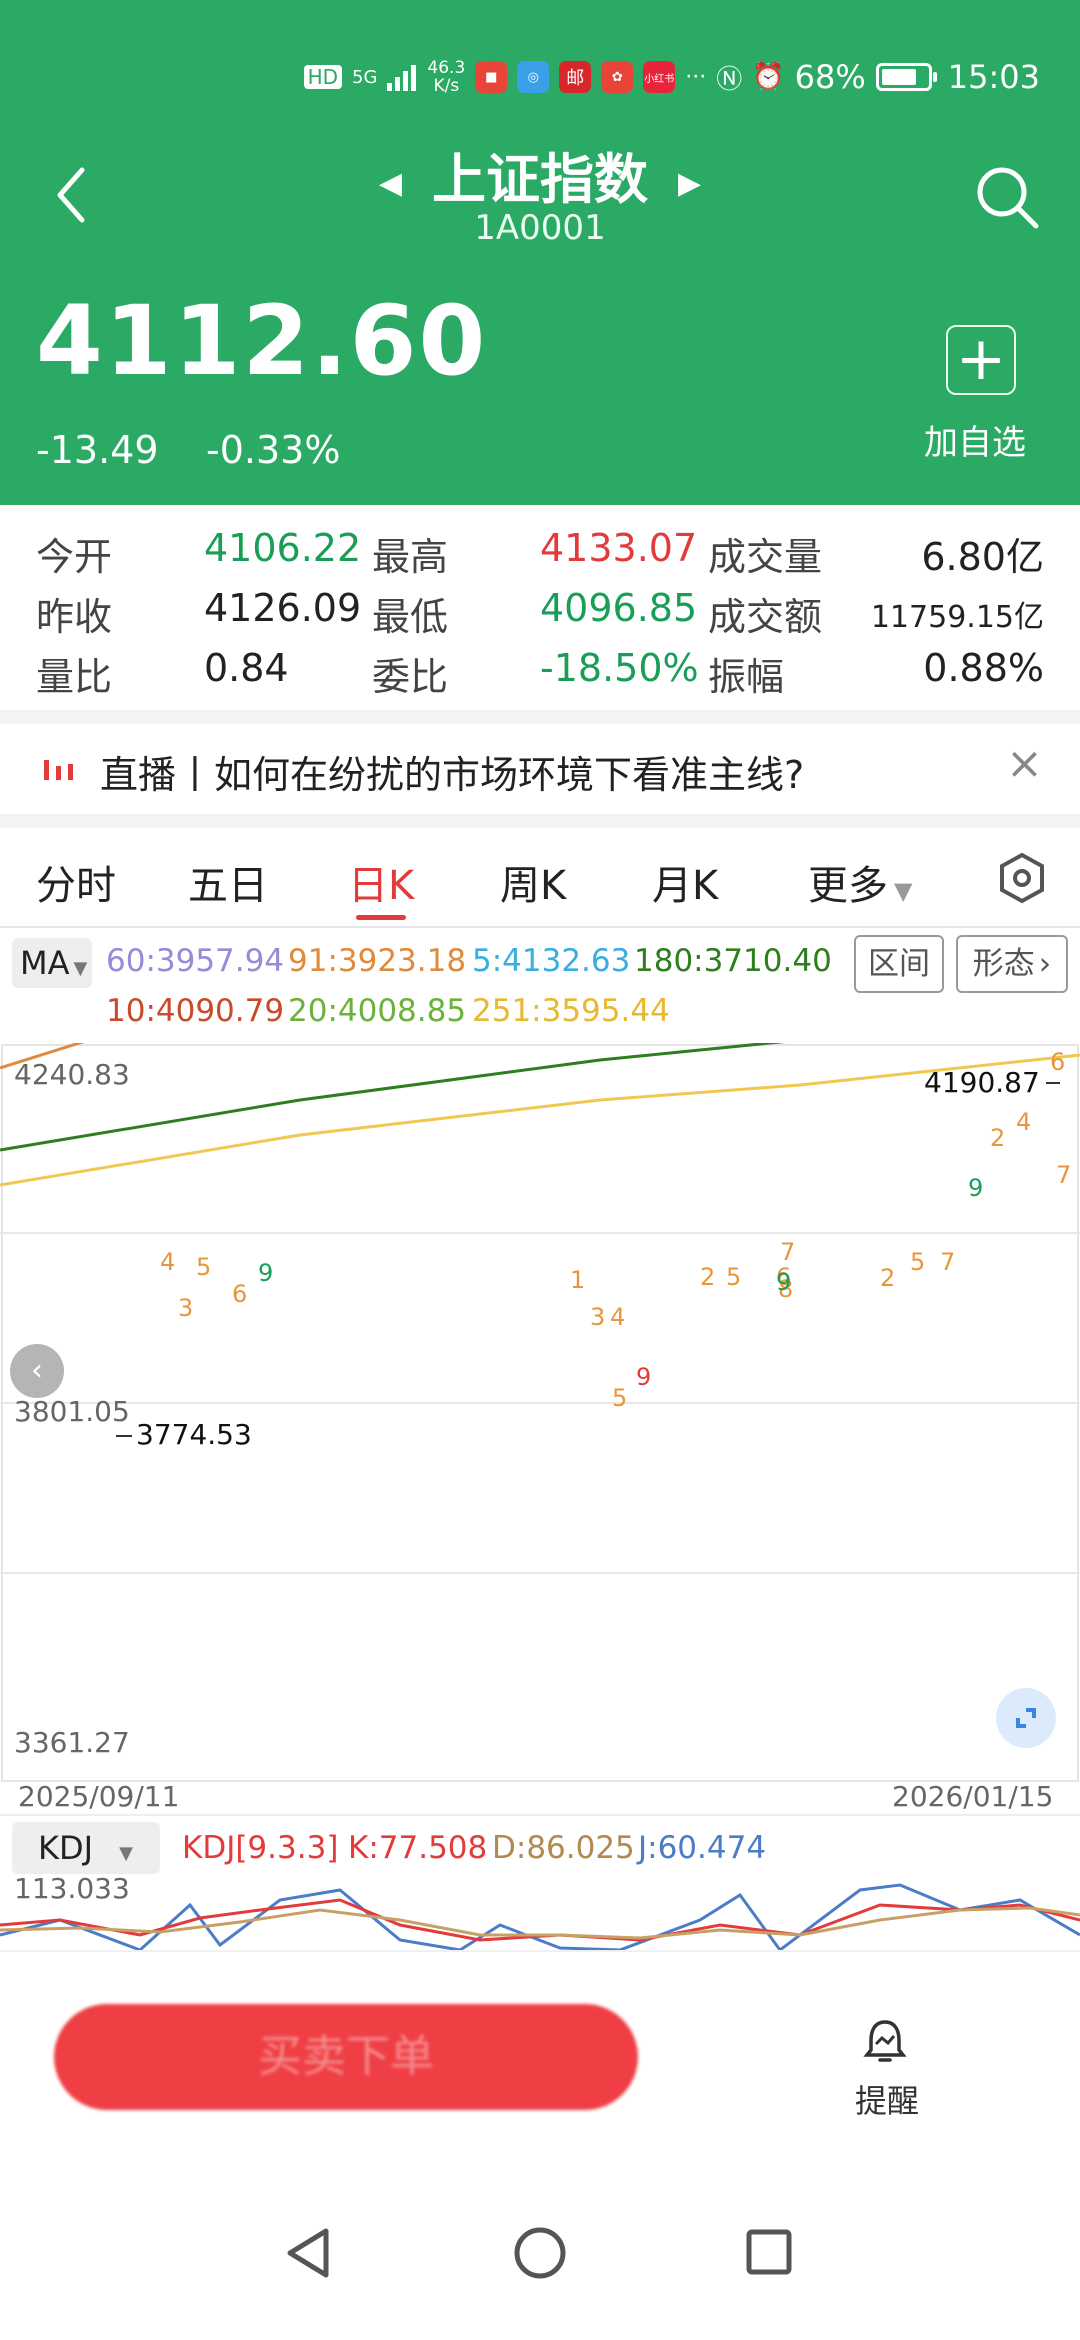  What do you see at coordinates (58, 770) in the screenshot?
I see `live-bars-icon` at bounding box center [58, 770].